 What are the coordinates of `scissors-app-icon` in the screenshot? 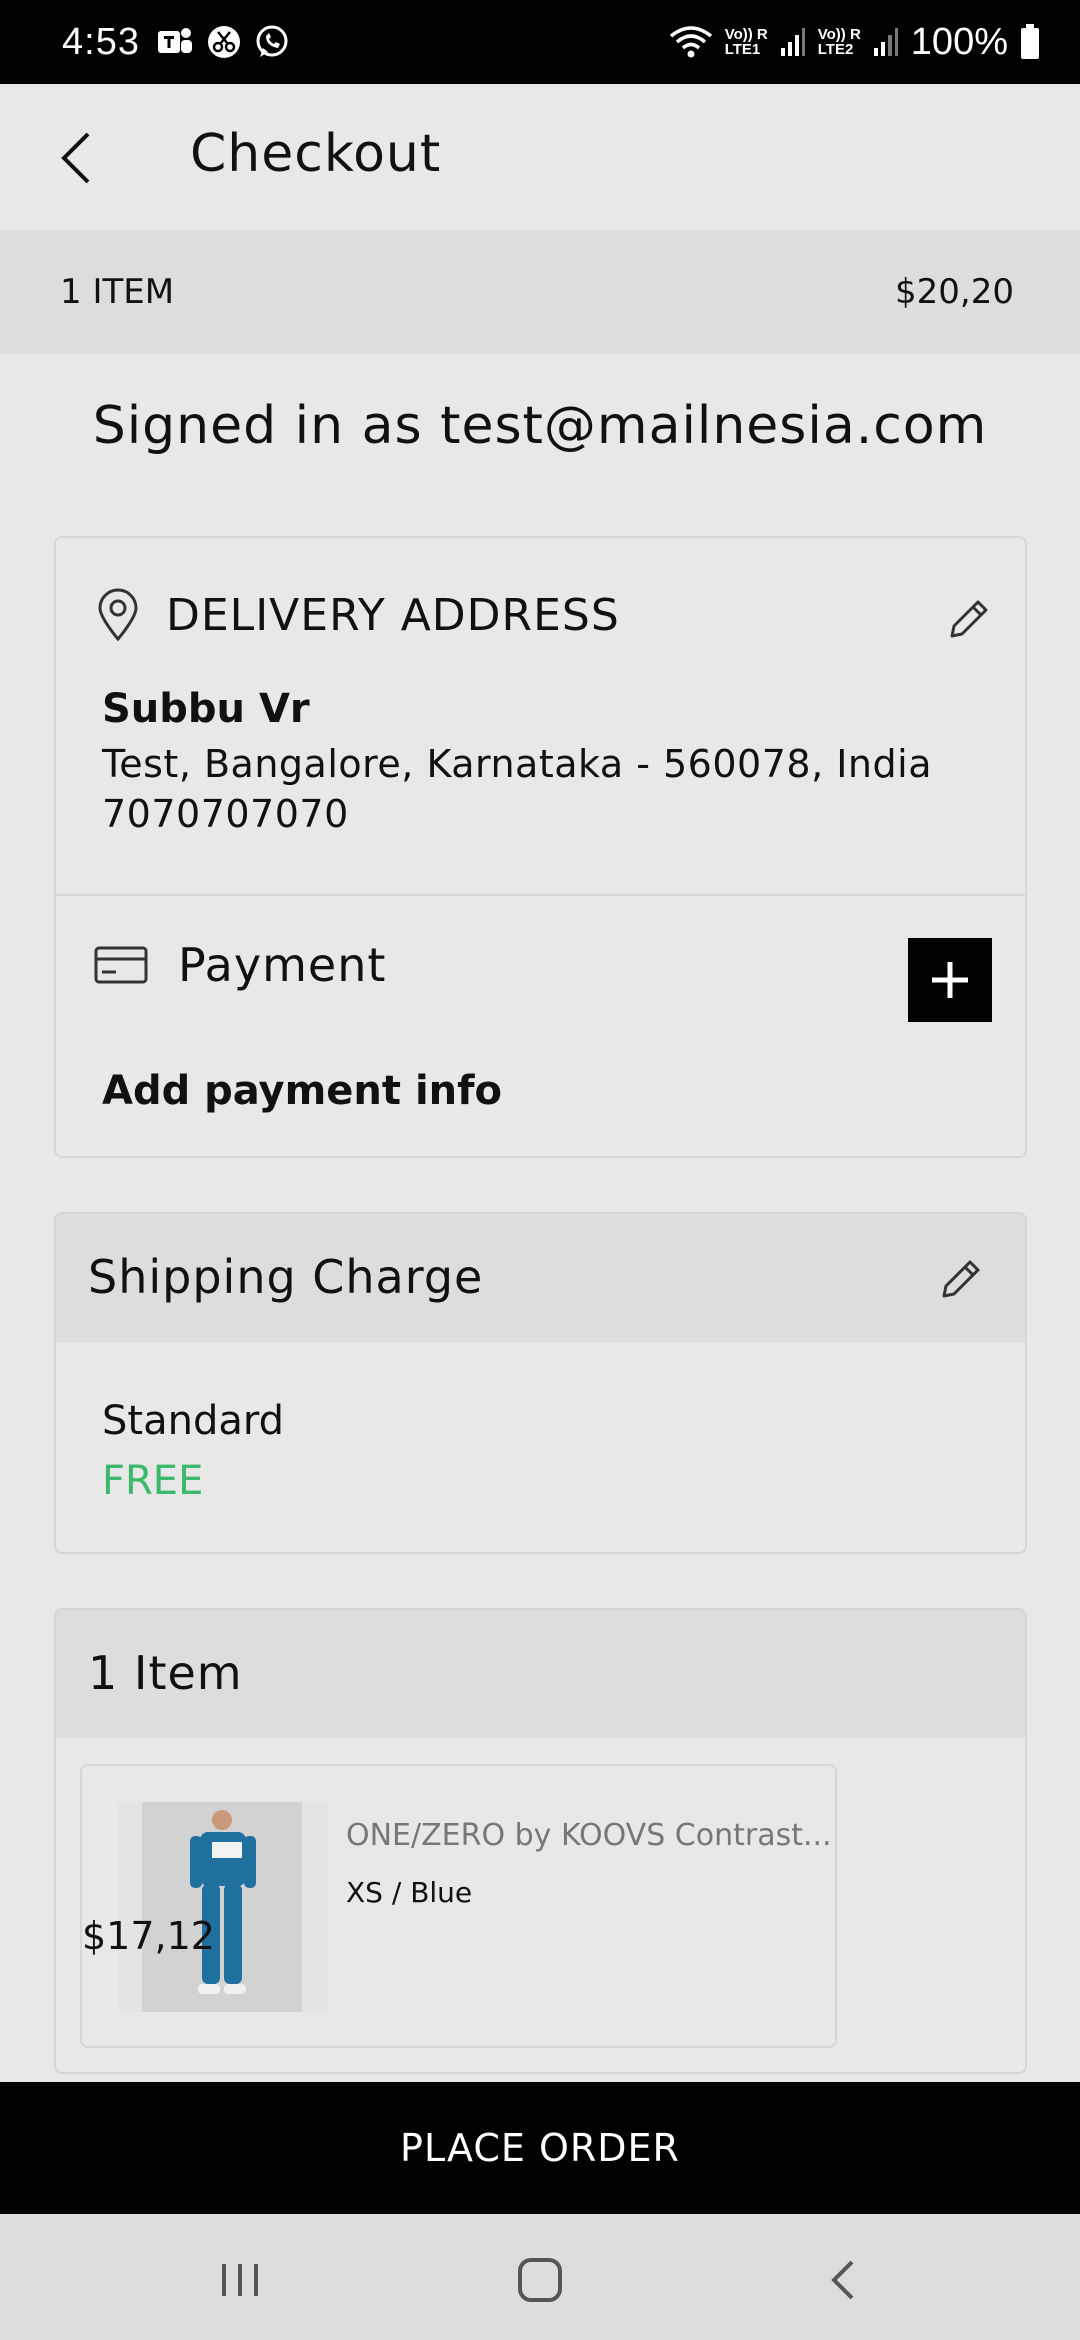 It's located at (223, 42).